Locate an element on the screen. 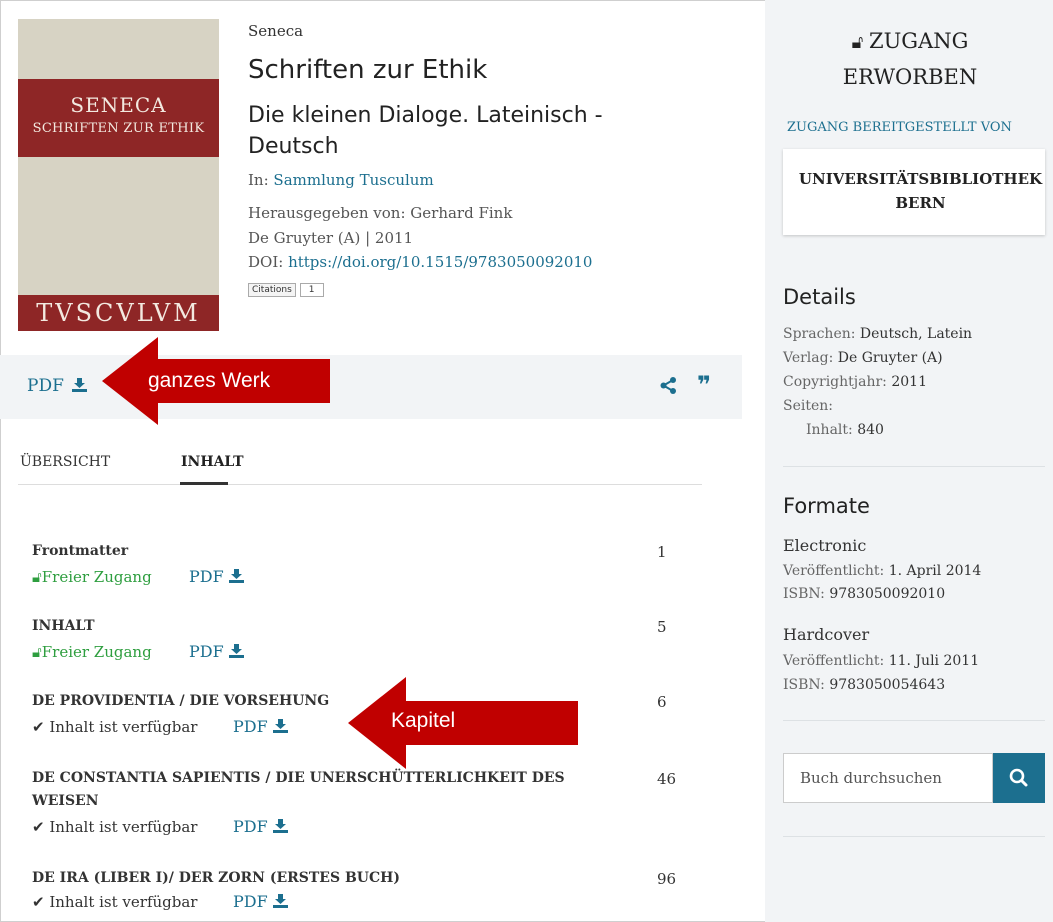 This screenshot has width=1053, height=922. chapter-page: 1 is located at coordinates (662, 552).